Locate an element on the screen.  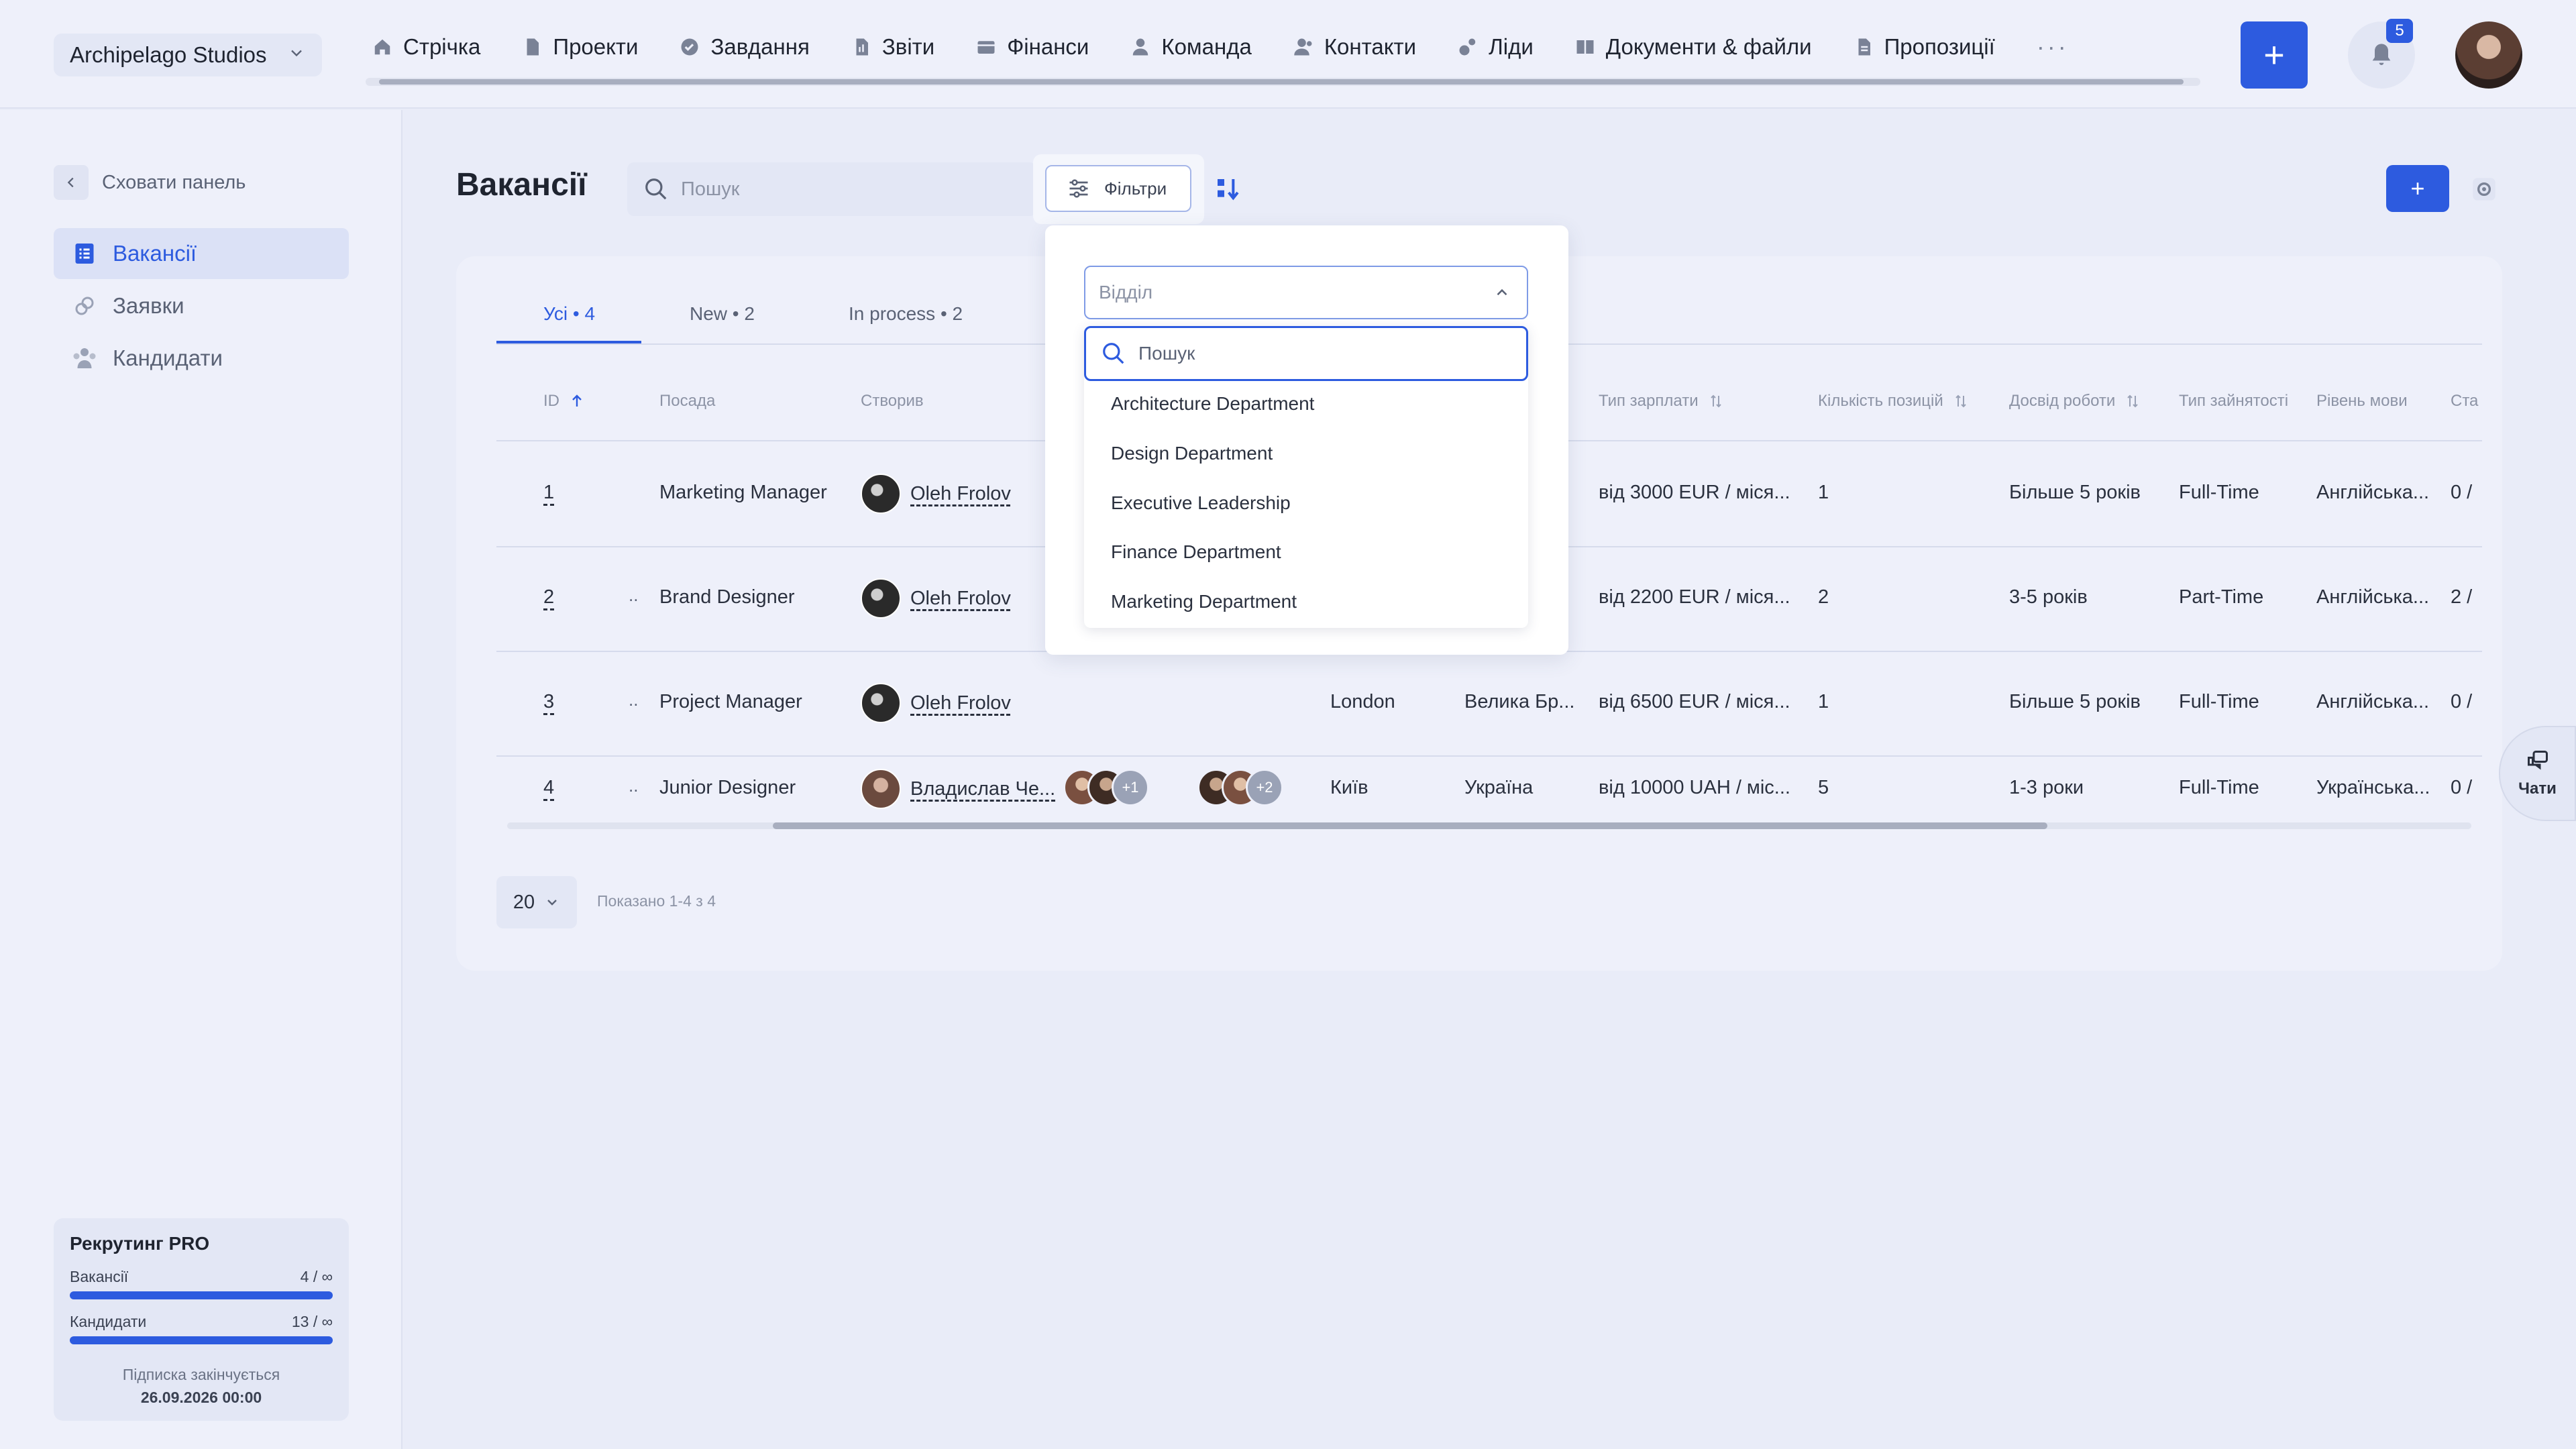
sidebar-item-applications: Заявки is located at coordinates (201, 305).